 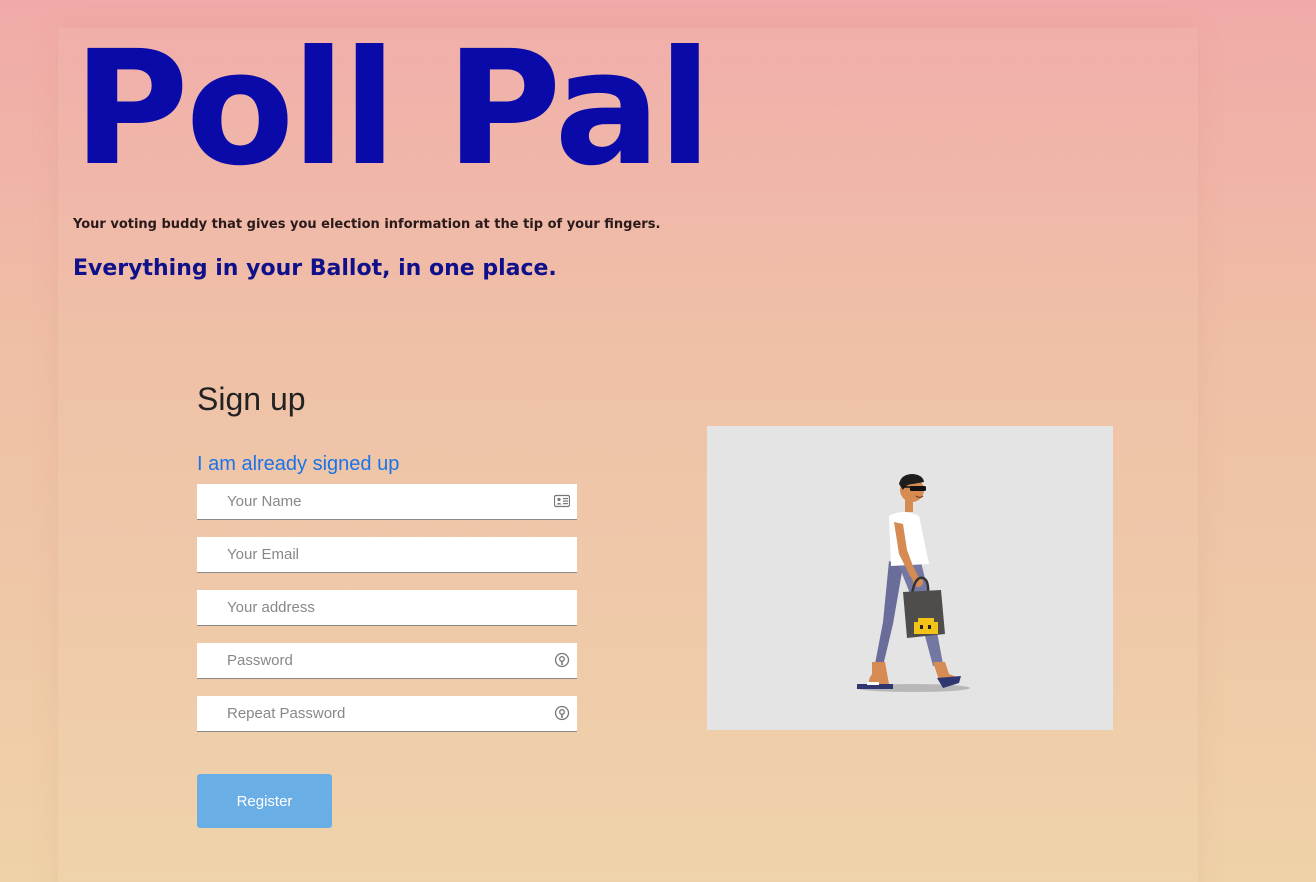 I want to click on password-field, so click(x=387, y=661).